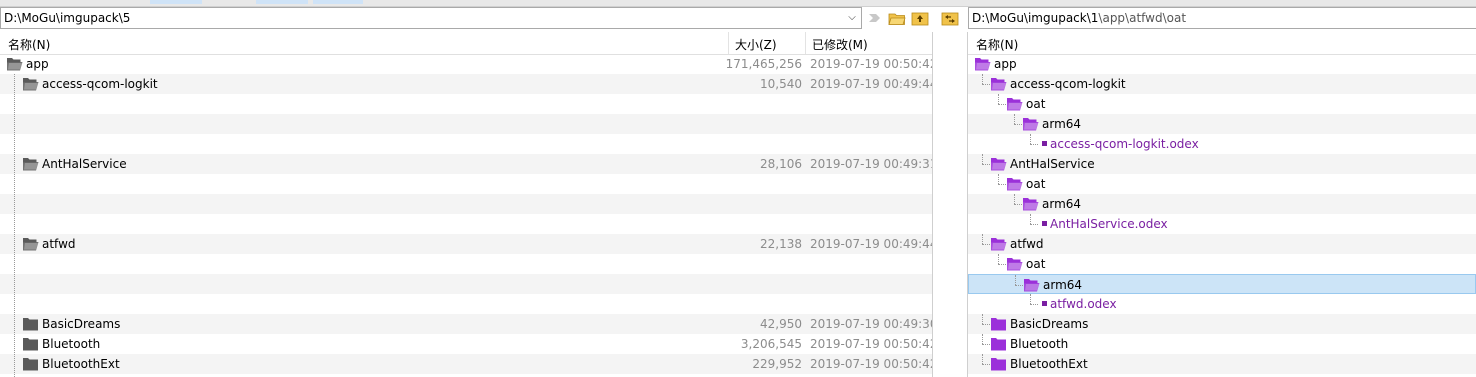 This screenshot has height=377, width=1476. I want to click on tree-row: AntHalService.odex, so click(1222, 224).